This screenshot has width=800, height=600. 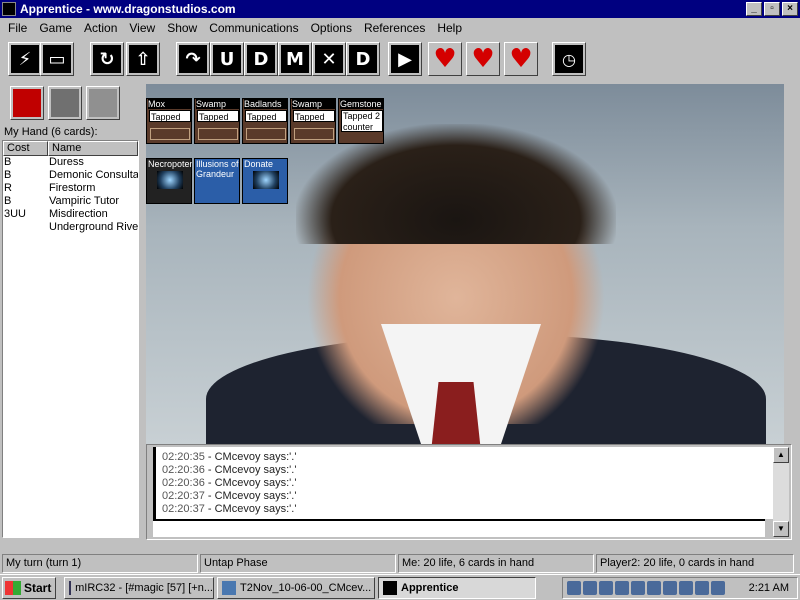 What do you see at coordinates (363, 59) in the screenshot?
I see `discard-phase-button: D` at bounding box center [363, 59].